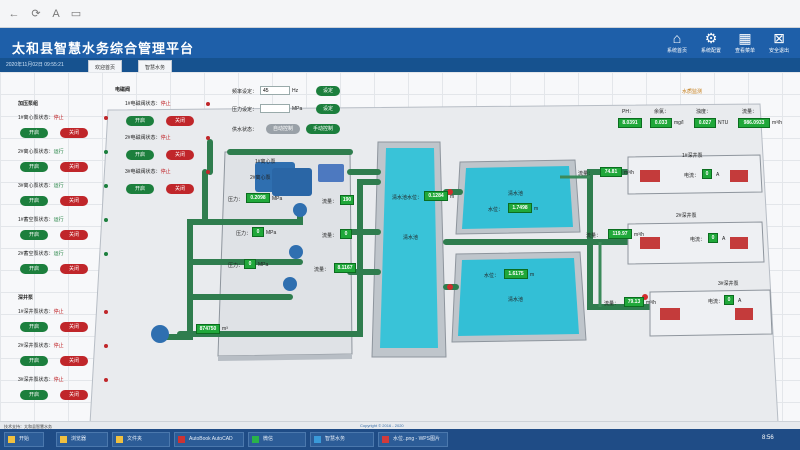  What do you see at coordinates (34, 269) in the screenshot?
I see `pump5-start-button: 开启` at bounding box center [34, 269].